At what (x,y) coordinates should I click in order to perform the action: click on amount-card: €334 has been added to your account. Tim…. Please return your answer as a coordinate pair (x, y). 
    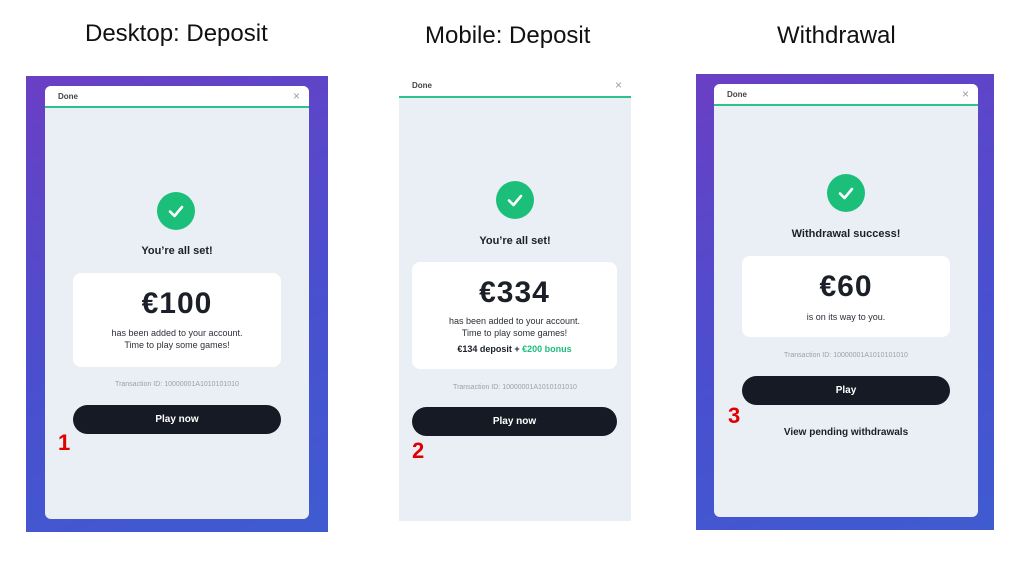
    Looking at the image, I should click on (514, 315).